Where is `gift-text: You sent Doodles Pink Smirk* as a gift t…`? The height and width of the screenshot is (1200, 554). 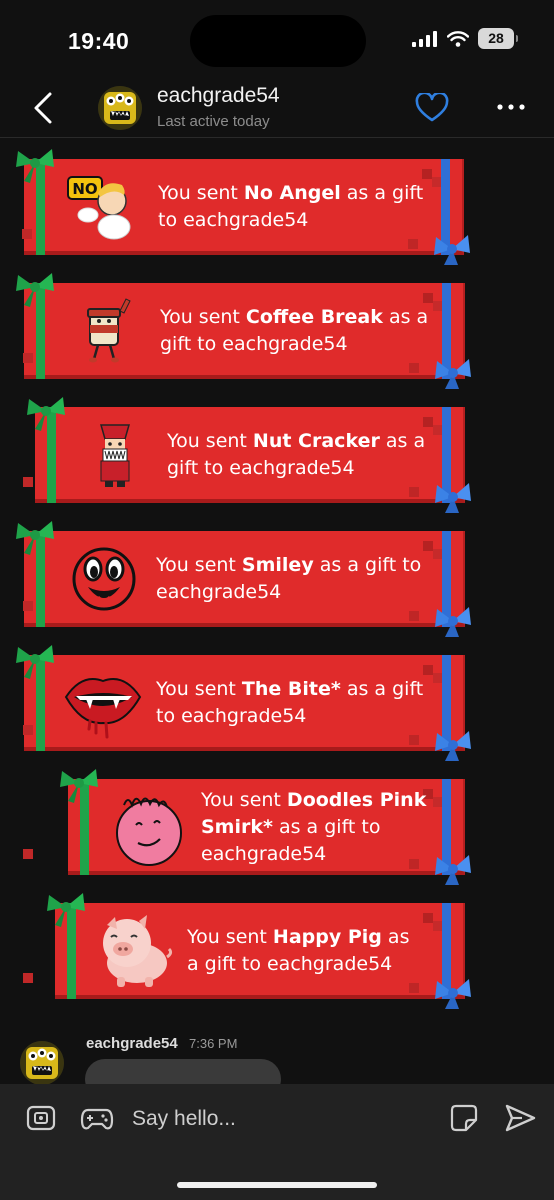
gift-text: You sent Doodles Pink Smirk* as a gift t… is located at coordinates (314, 826).